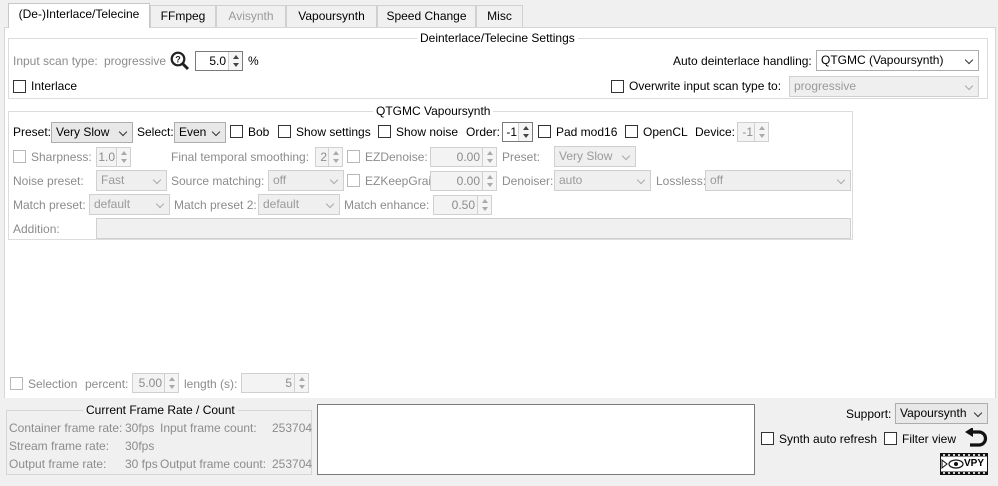 This screenshot has width=998, height=486. Describe the element at coordinates (521, 157) in the screenshot. I see `preset2-label: Preset:` at that location.